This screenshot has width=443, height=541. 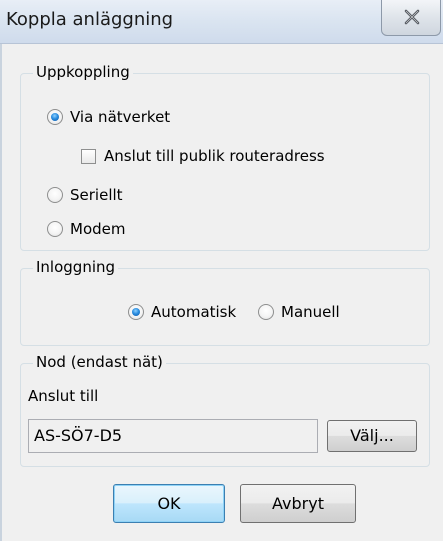 I want to click on checkbox-public-router: Anslut till publik routeradress, so click(x=203, y=156).